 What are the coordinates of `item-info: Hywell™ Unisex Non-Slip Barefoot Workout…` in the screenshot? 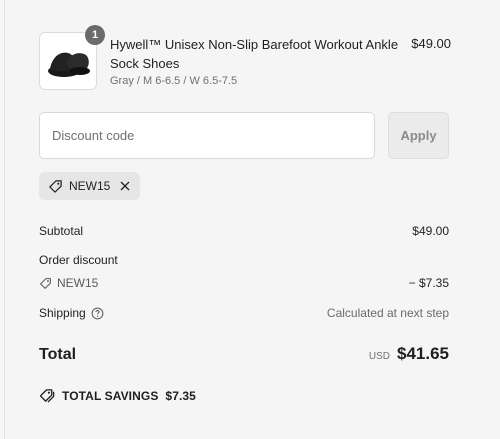 It's located at (255, 61).